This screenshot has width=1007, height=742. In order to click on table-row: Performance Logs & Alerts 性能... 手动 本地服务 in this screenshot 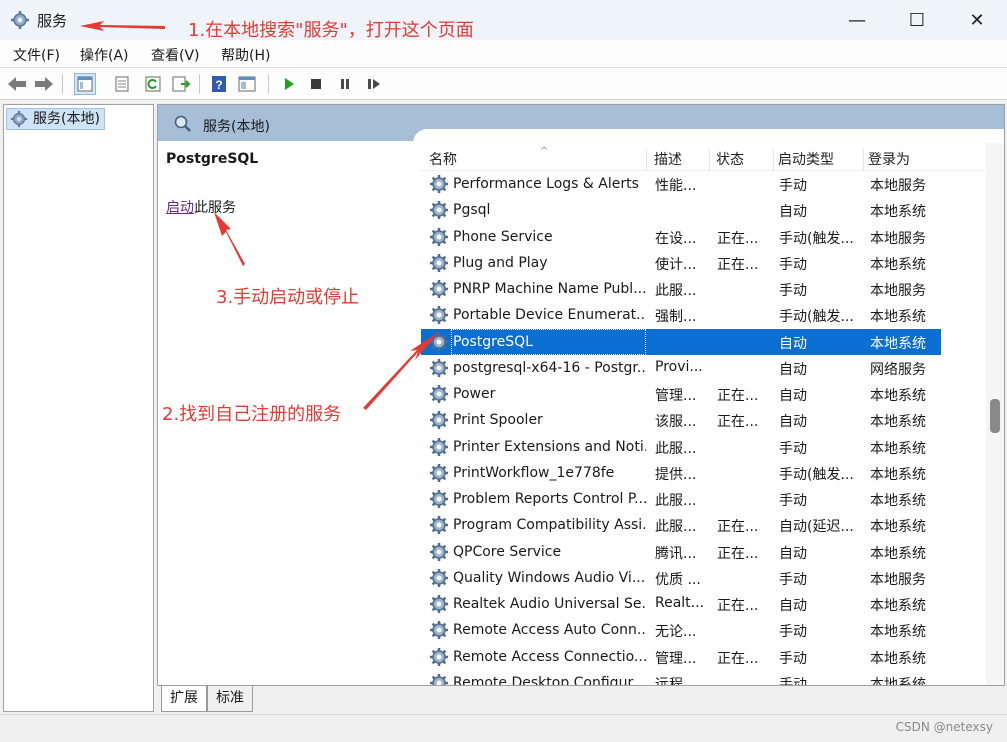, I will do `click(681, 184)`.